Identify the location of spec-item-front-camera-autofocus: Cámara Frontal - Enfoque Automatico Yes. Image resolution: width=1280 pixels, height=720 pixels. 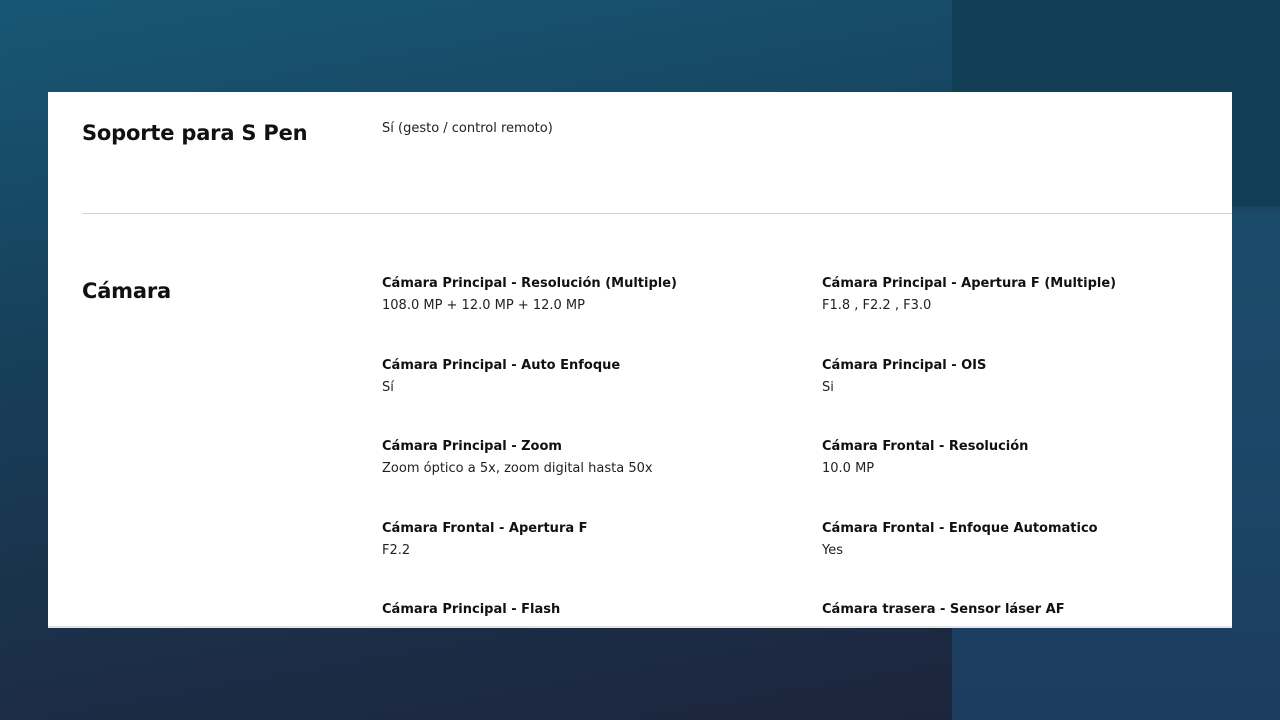
(1027, 540).